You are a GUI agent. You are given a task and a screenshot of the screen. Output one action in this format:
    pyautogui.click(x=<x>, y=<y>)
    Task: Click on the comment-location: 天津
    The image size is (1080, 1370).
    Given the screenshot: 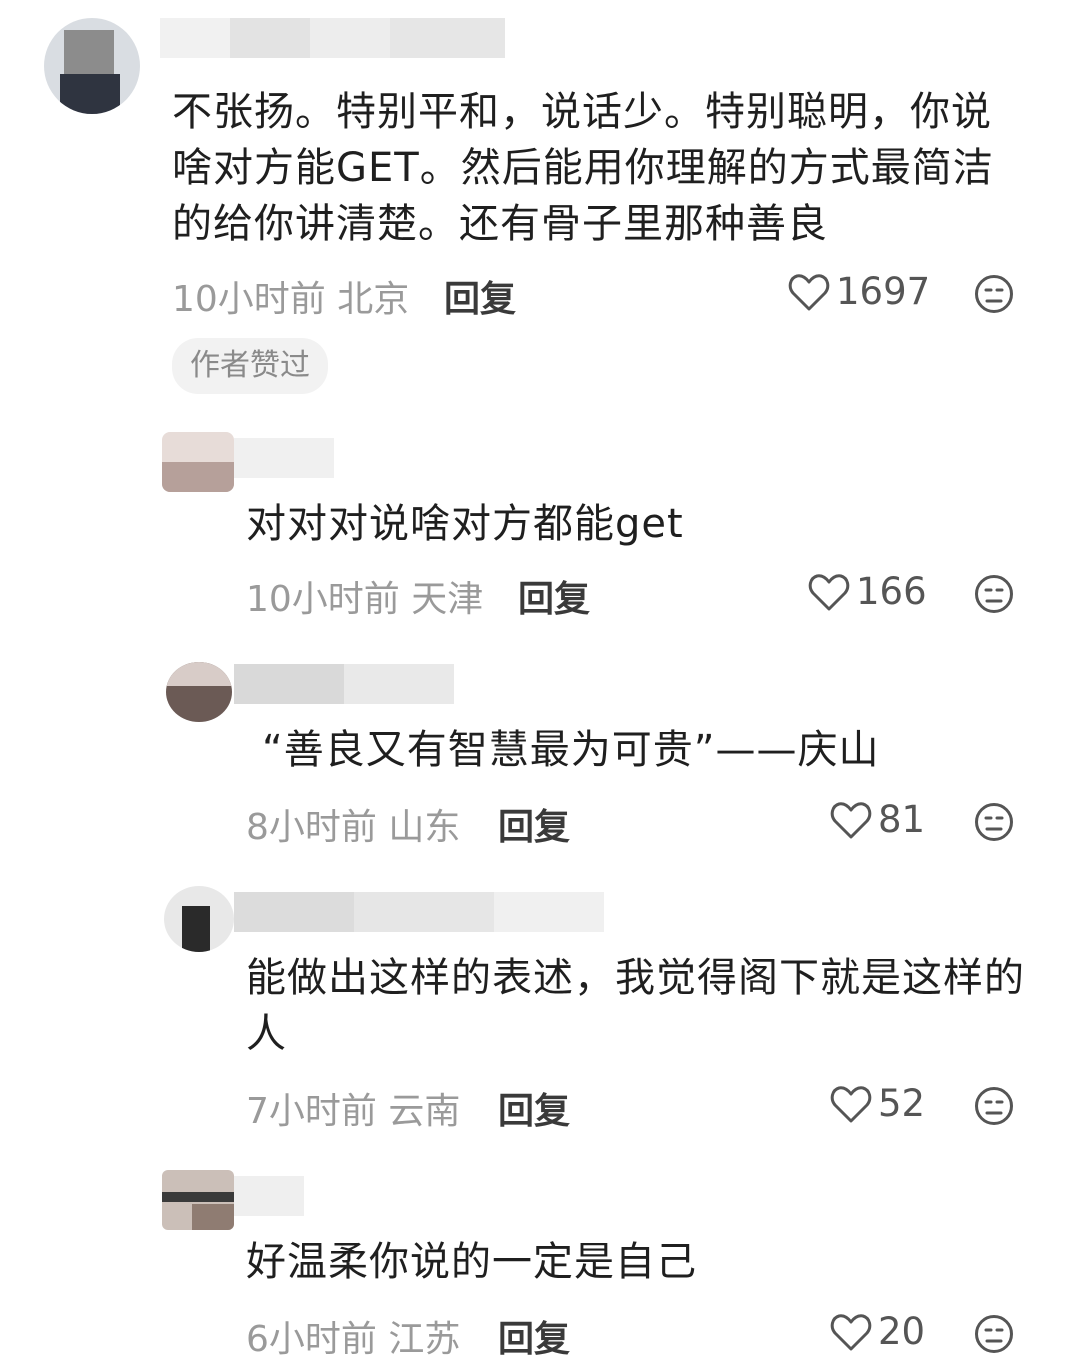 What is the action you would take?
    pyautogui.click(x=447, y=599)
    